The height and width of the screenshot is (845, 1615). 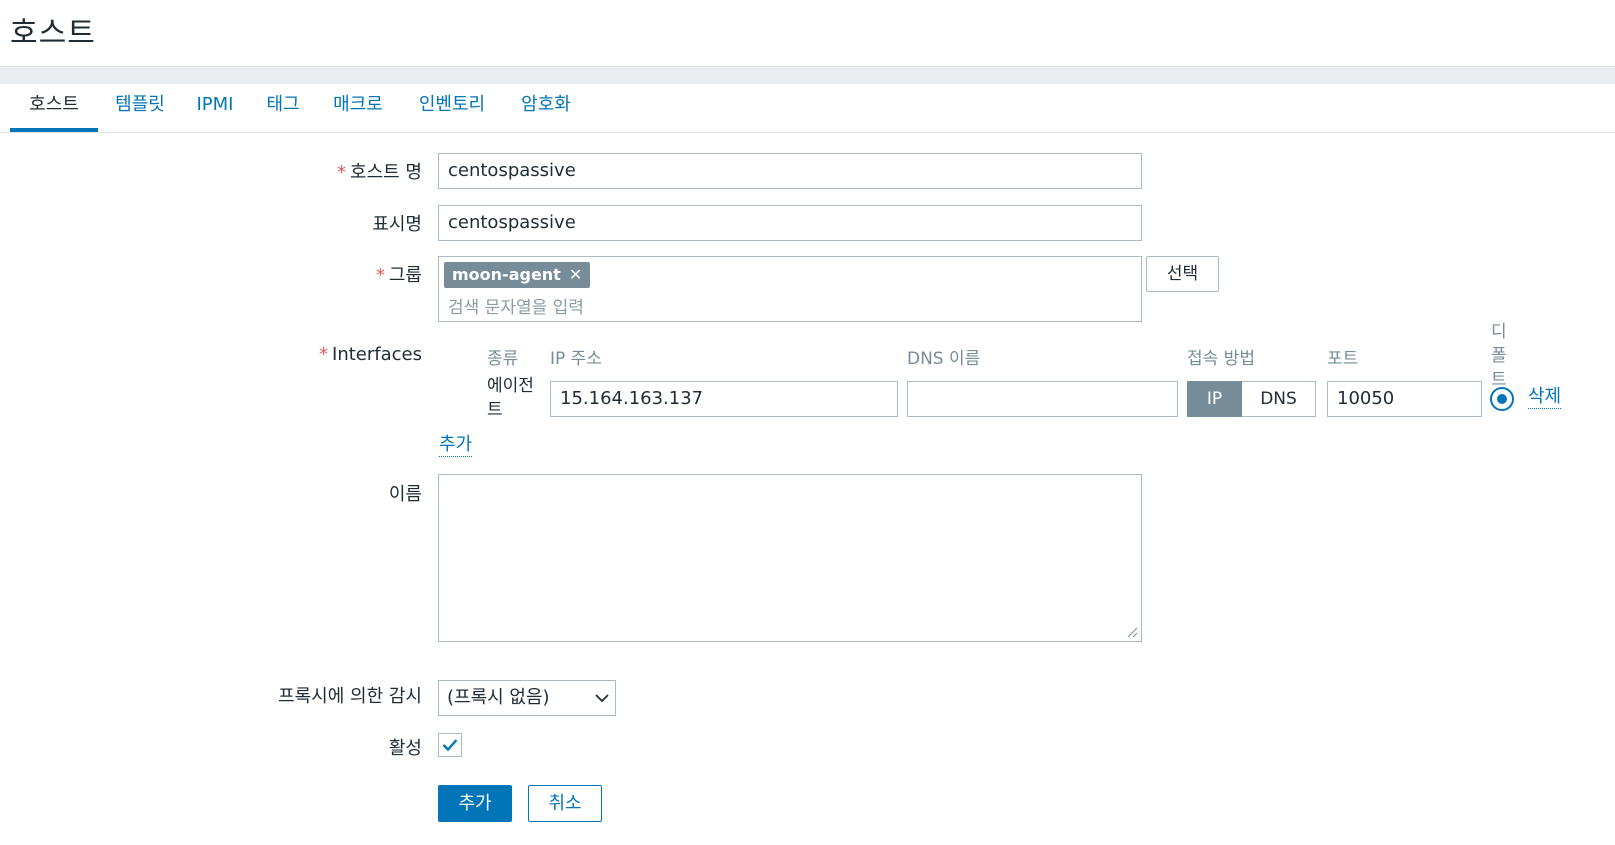 What do you see at coordinates (790, 558) in the screenshot?
I see `description-textarea` at bounding box center [790, 558].